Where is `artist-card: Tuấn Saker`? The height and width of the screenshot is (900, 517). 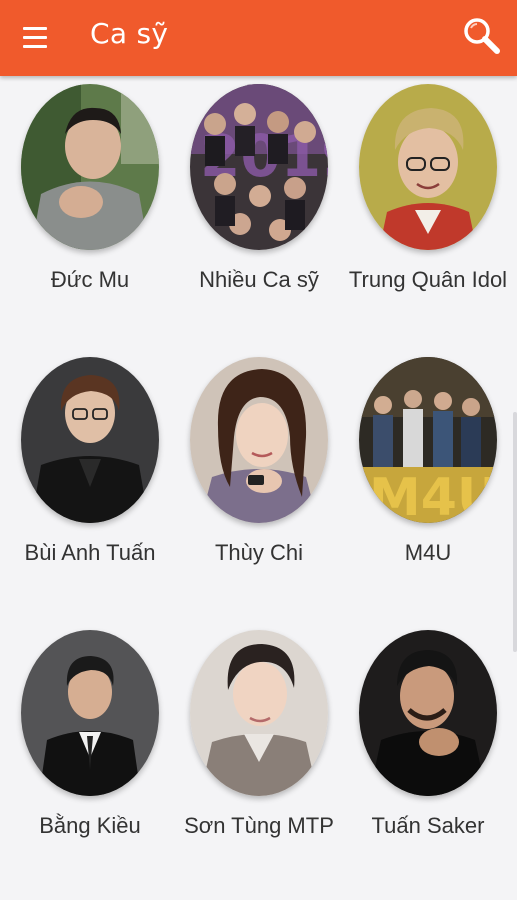 artist-card: Tuấn Saker is located at coordinates (424, 758).